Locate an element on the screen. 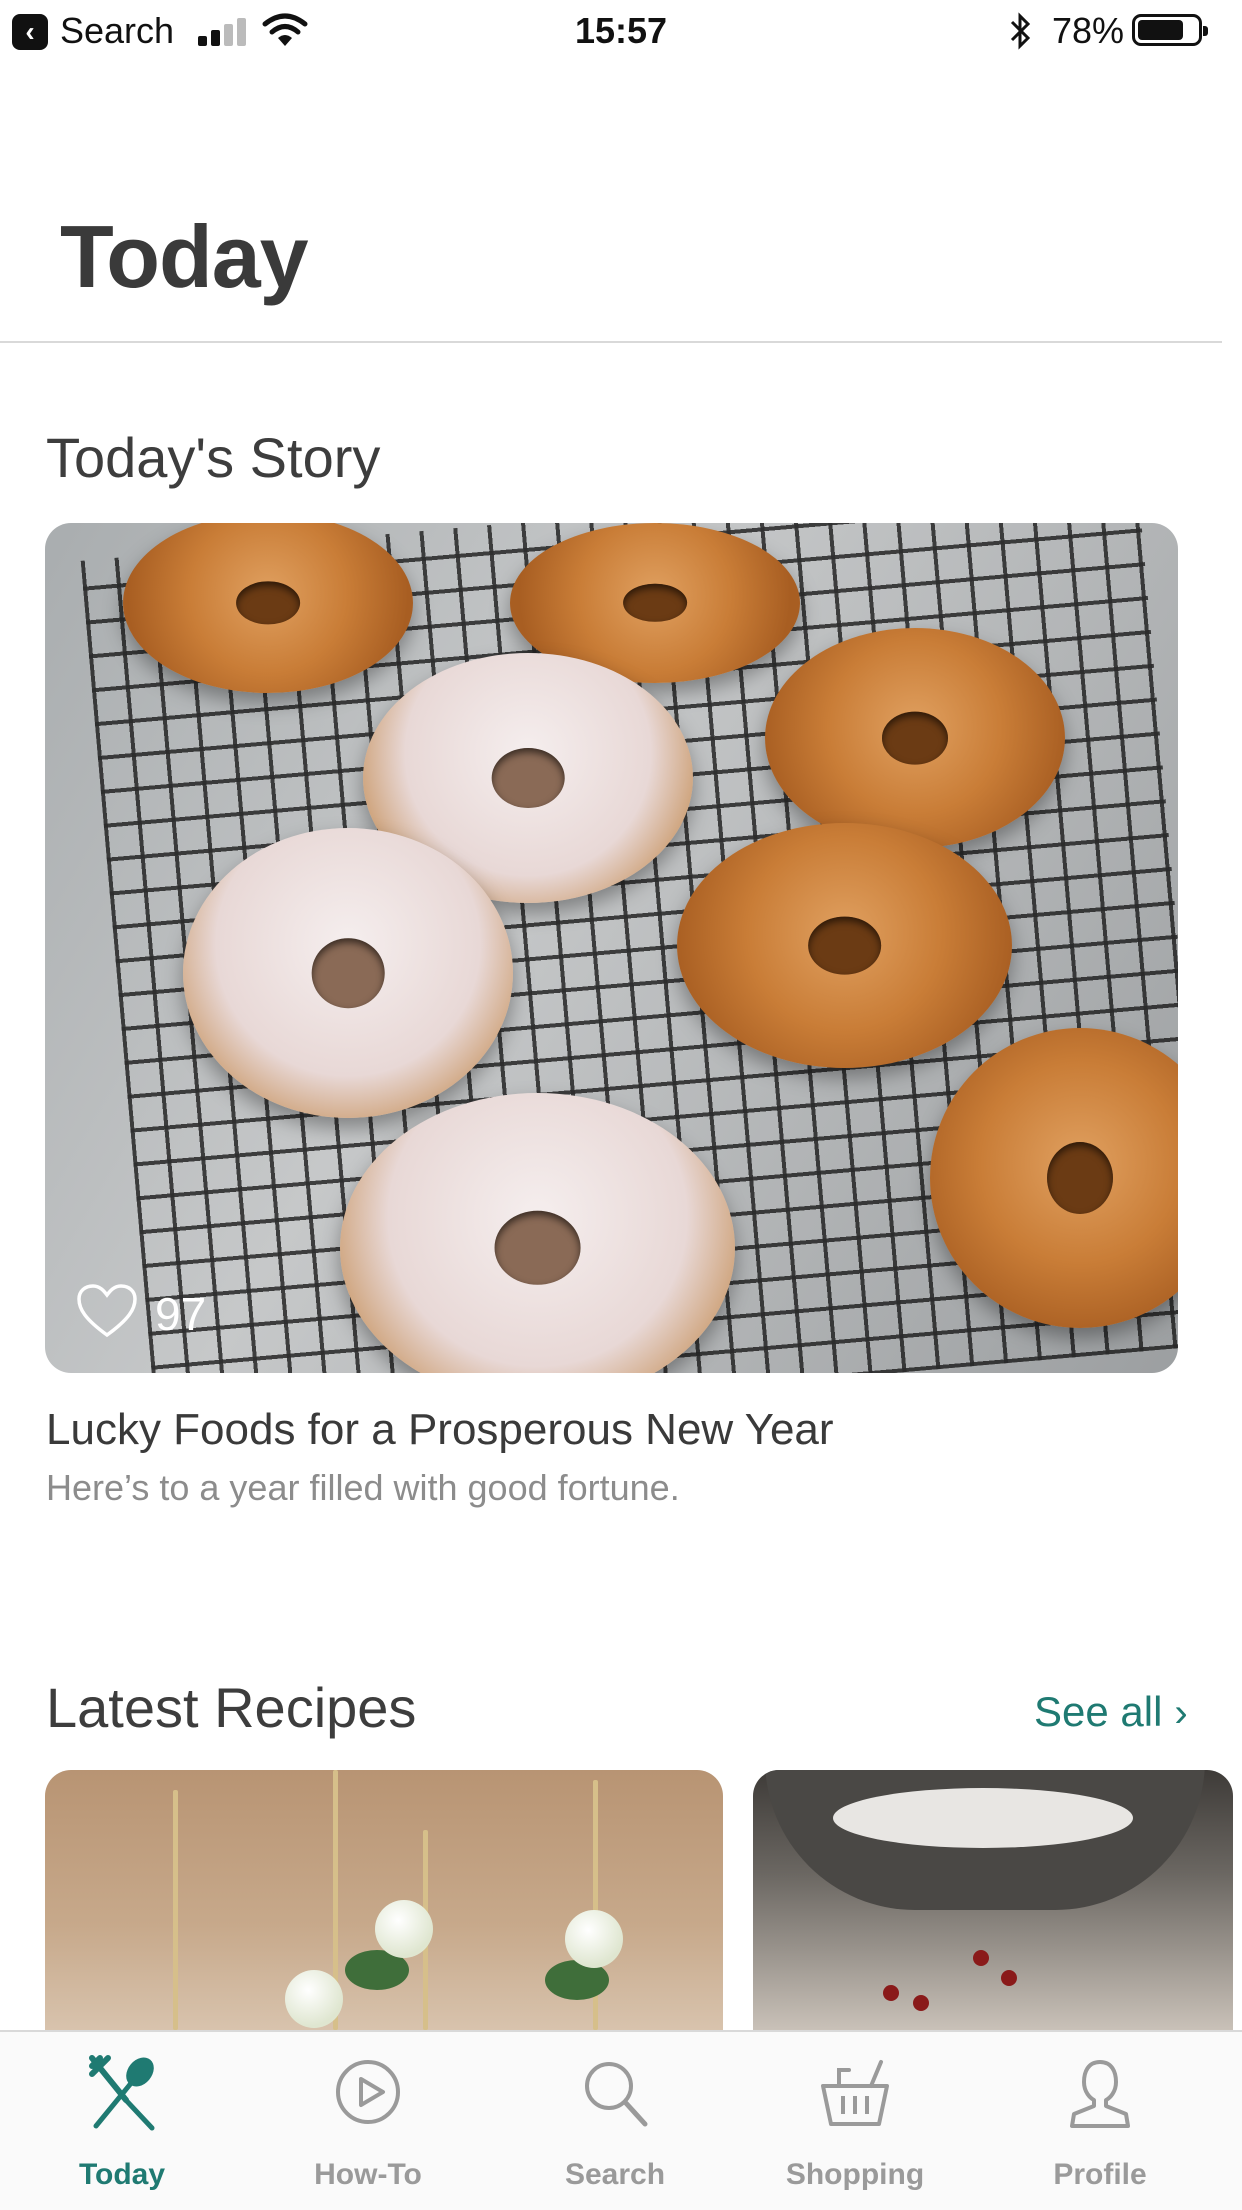  like-count: 97 is located at coordinates (181, 1314).